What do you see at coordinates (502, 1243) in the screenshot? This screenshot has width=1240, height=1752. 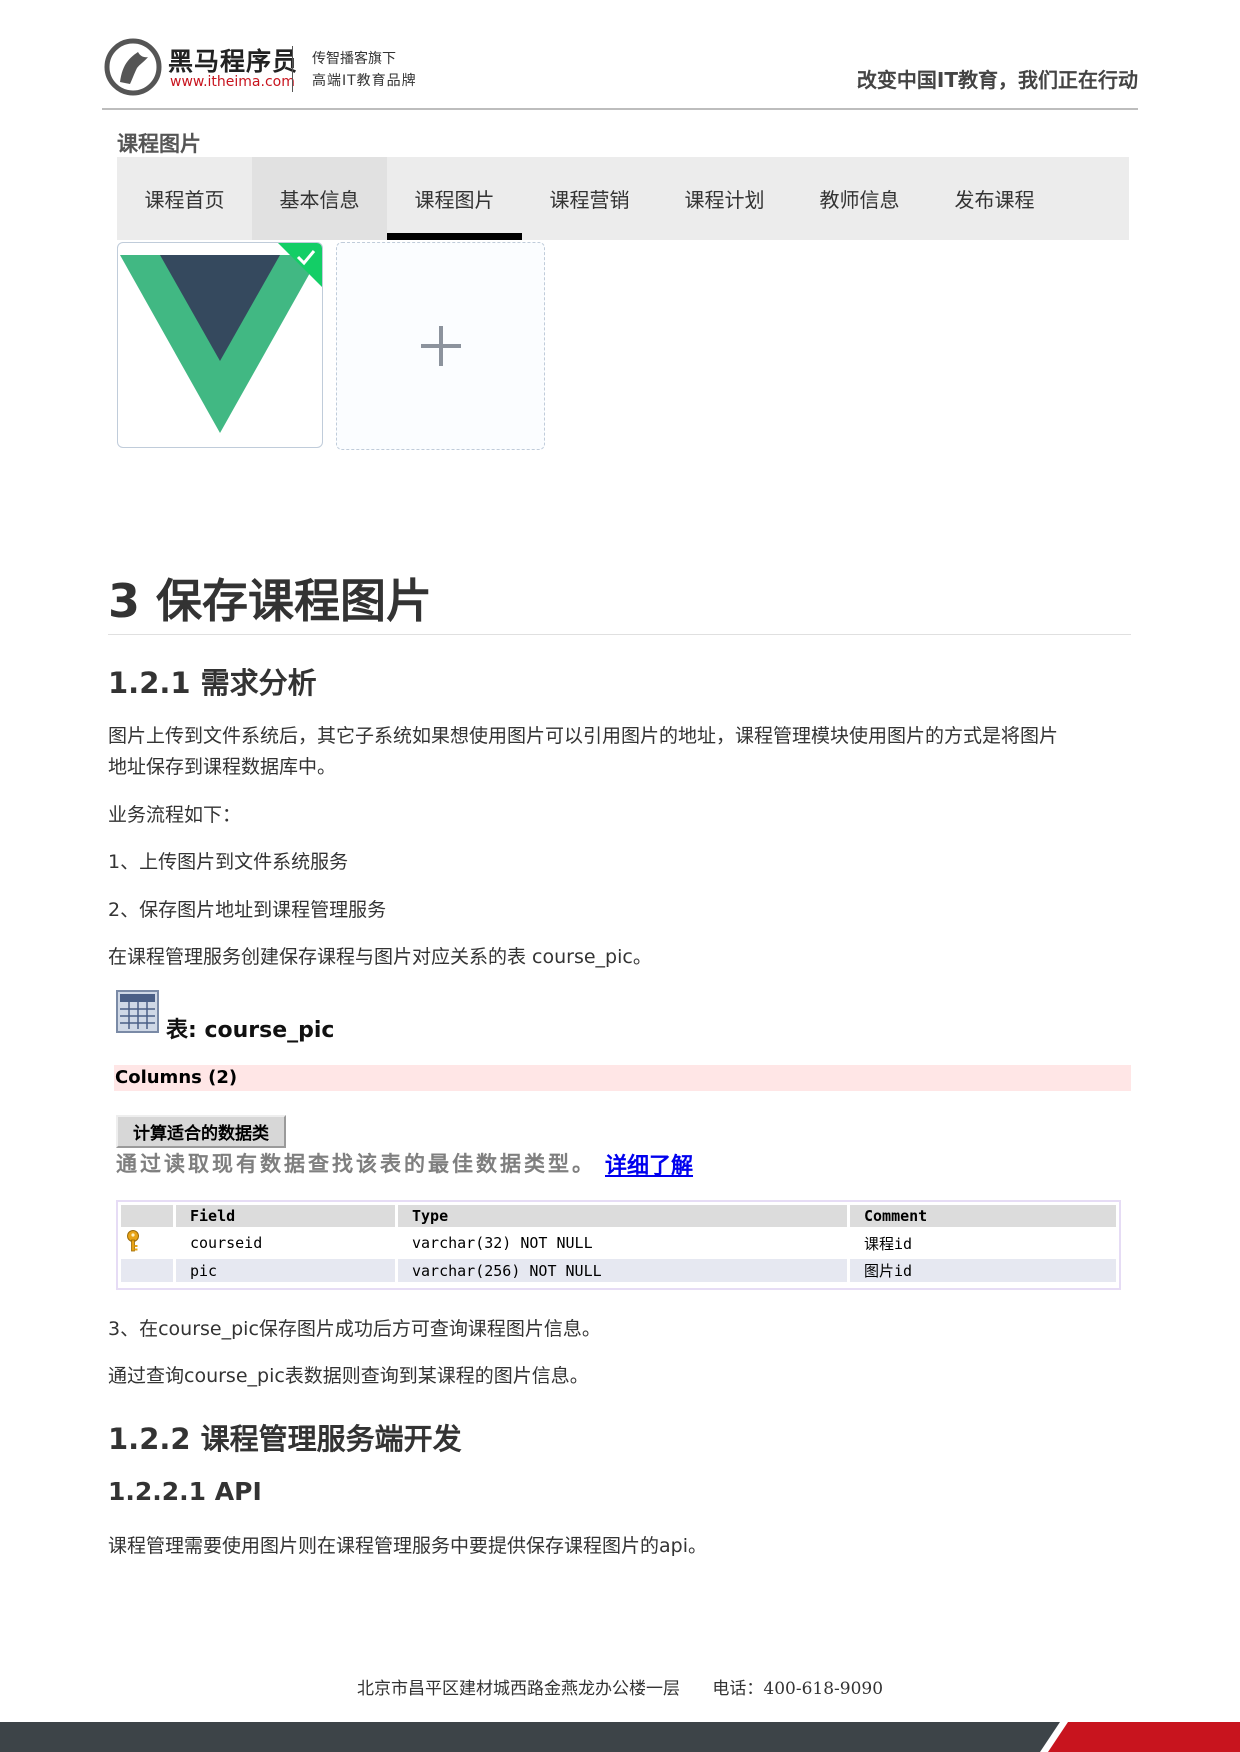 I see `type-cell: varchar(32) NOT NULL` at bounding box center [502, 1243].